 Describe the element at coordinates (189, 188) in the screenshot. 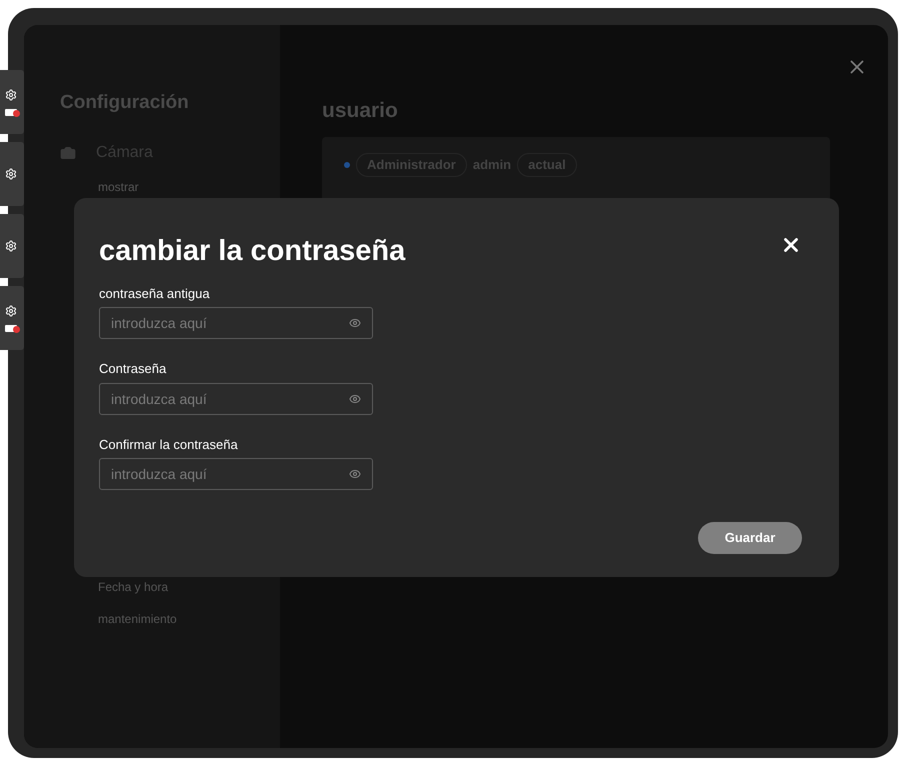

I see `sidebar-item: mostrar` at that location.